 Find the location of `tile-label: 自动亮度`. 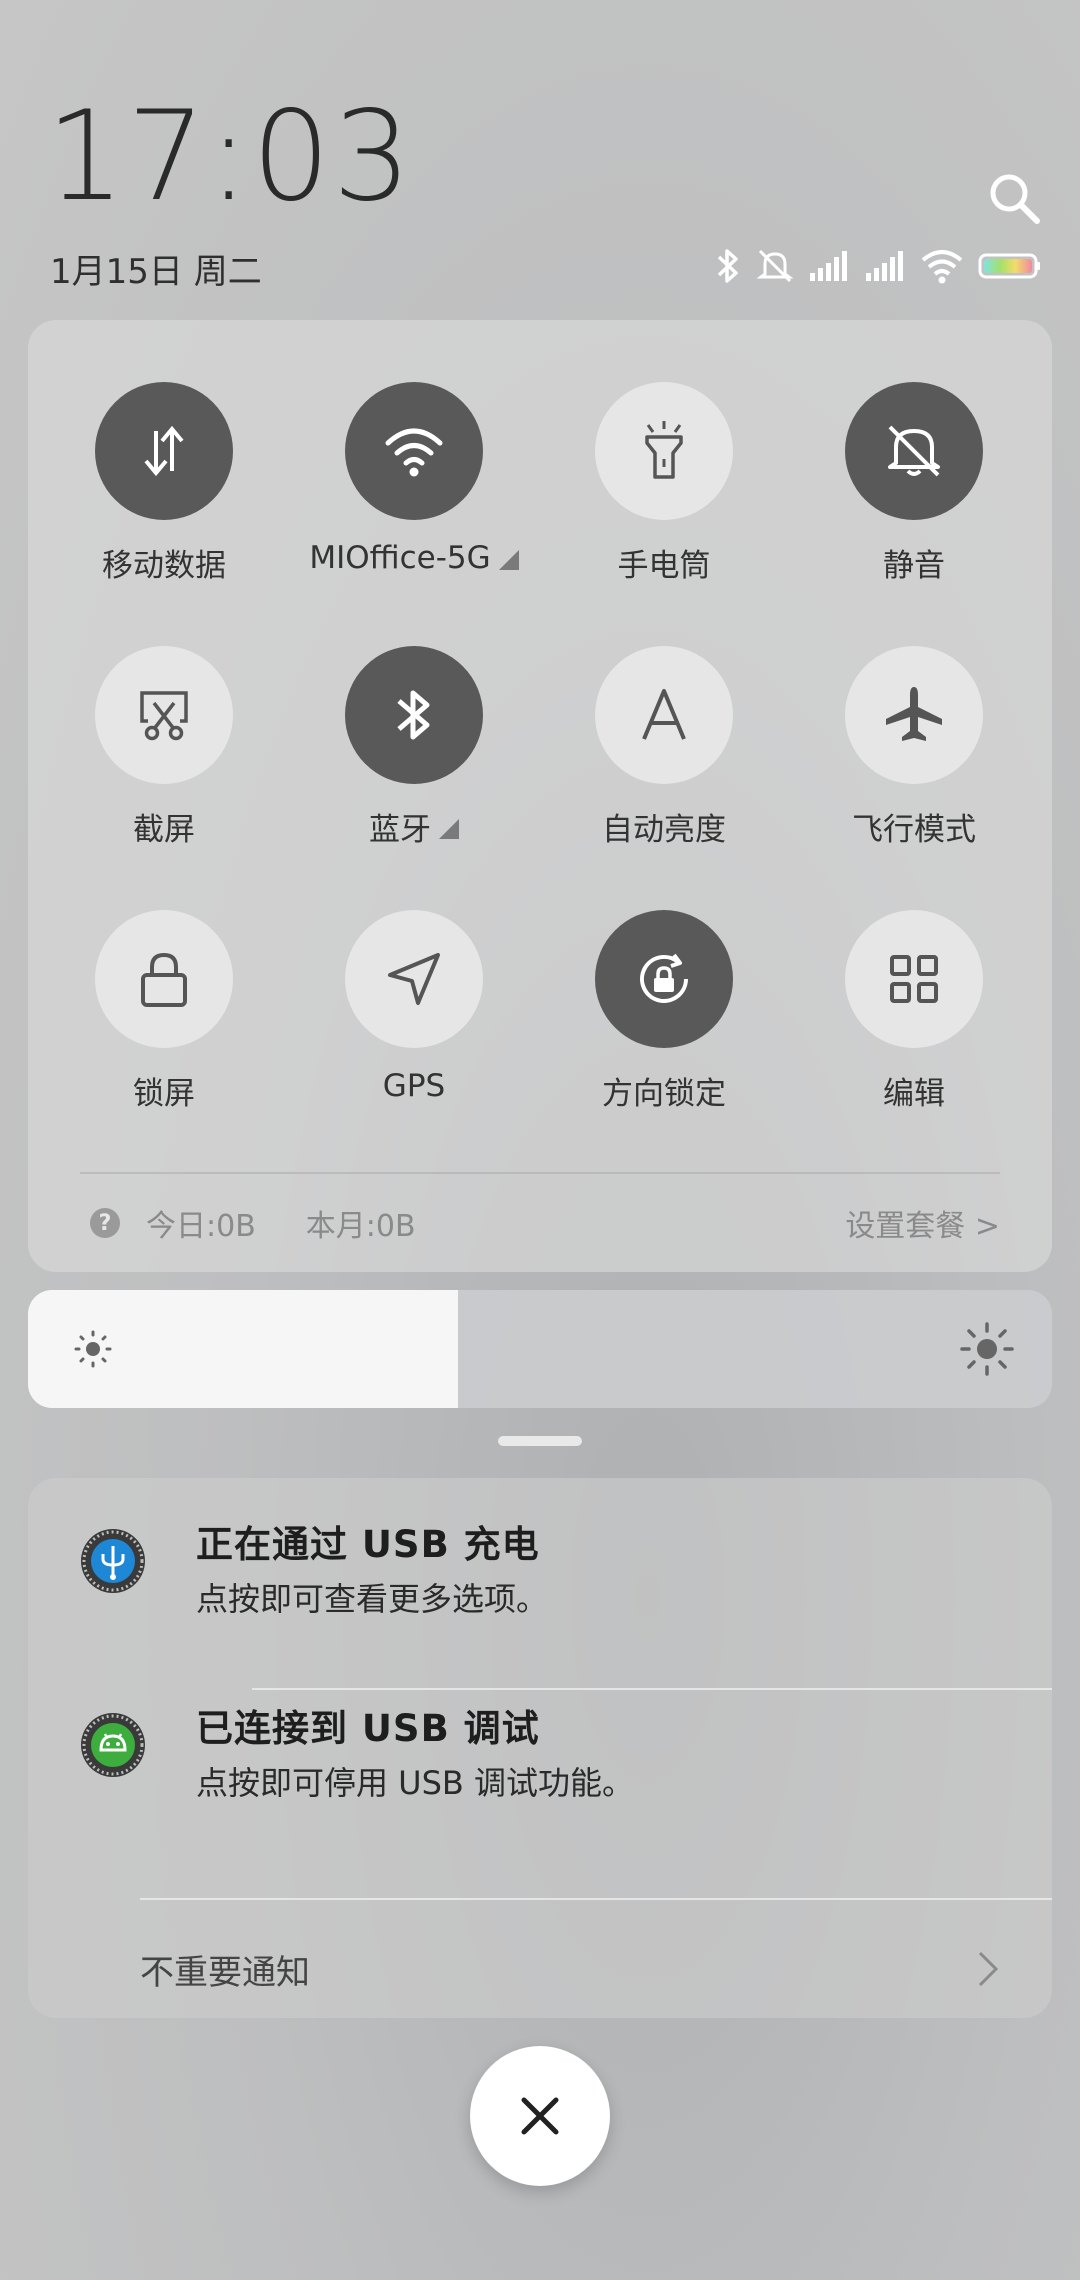

tile-label: 自动亮度 is located at coordinates (664, 830).